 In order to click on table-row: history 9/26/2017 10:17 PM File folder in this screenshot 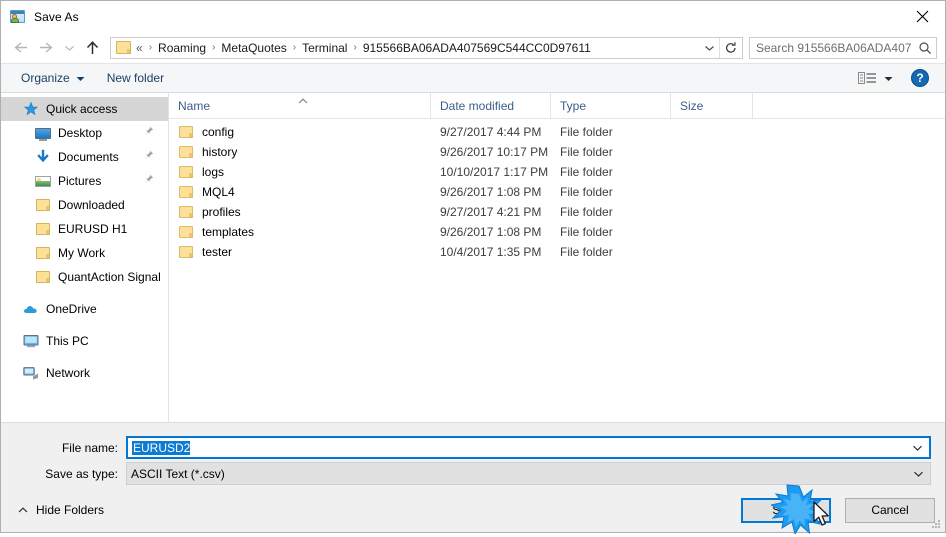, I will do `click(557, 152)`.